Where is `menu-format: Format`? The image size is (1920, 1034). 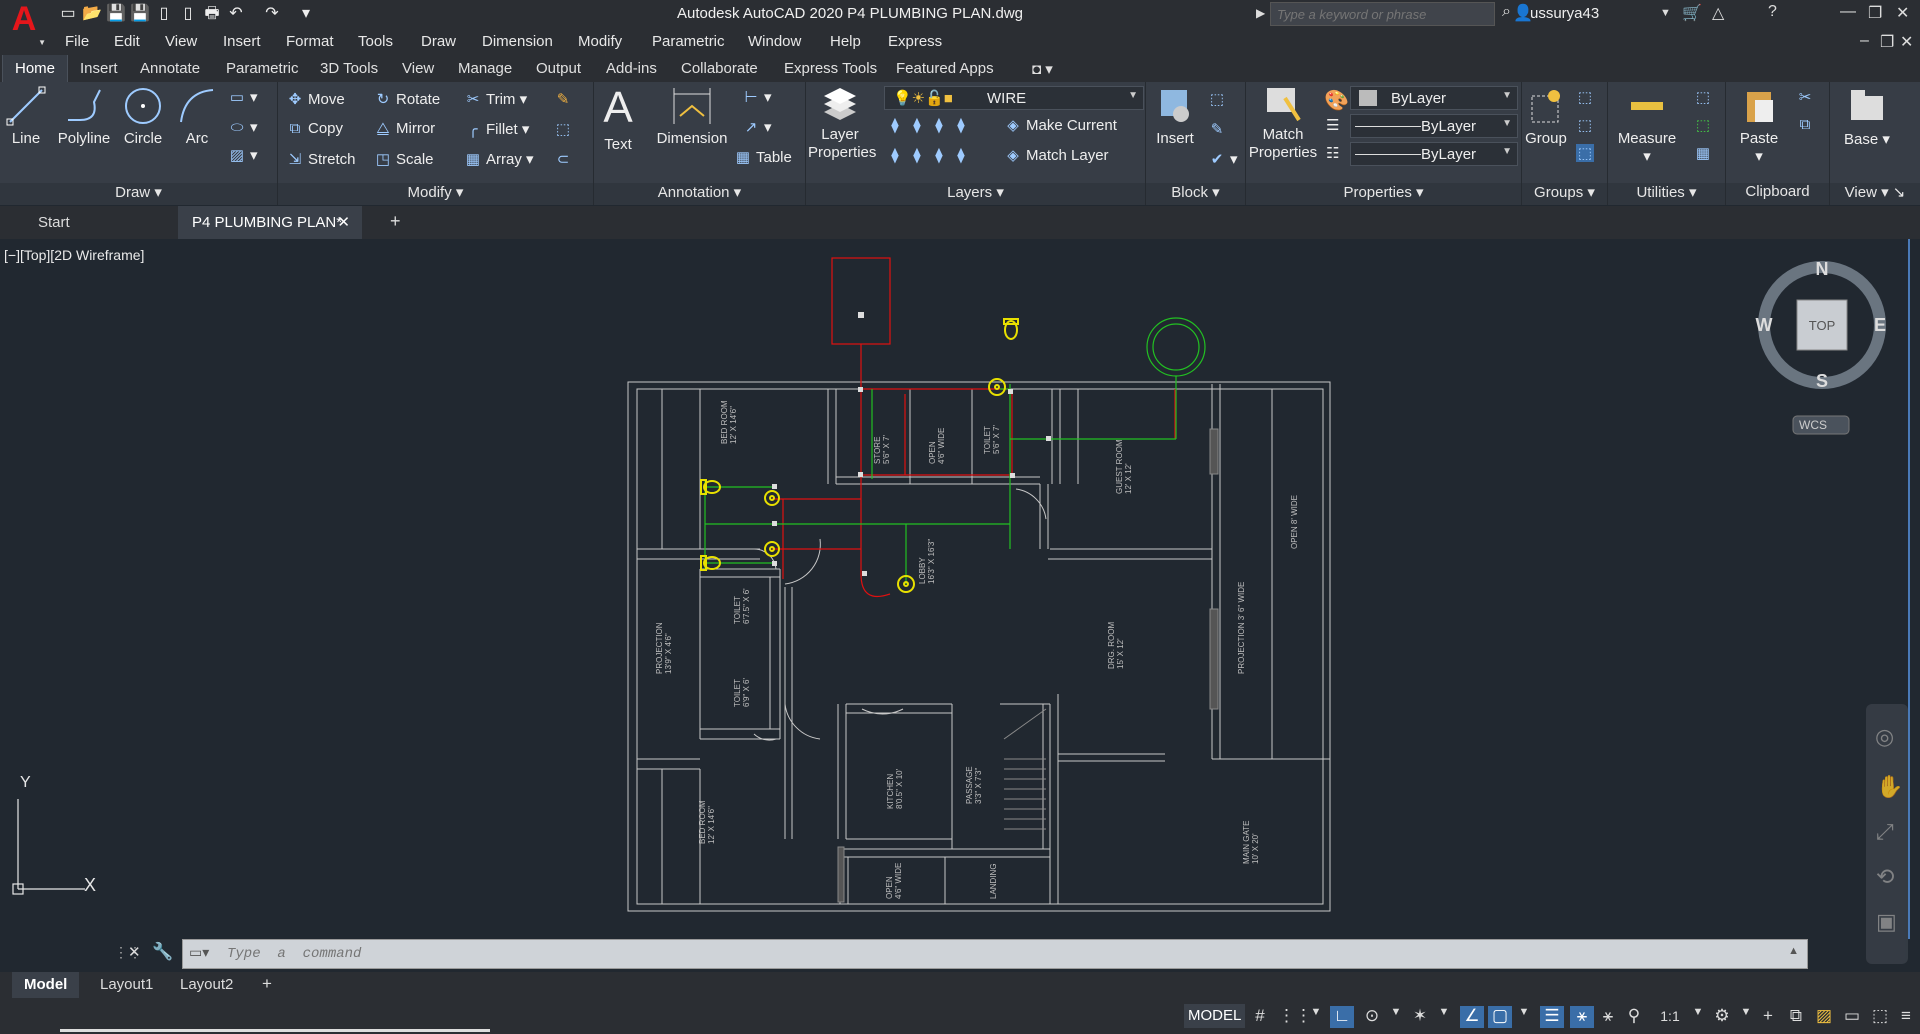
menu-format: Format is located at coordinates (310, 41).